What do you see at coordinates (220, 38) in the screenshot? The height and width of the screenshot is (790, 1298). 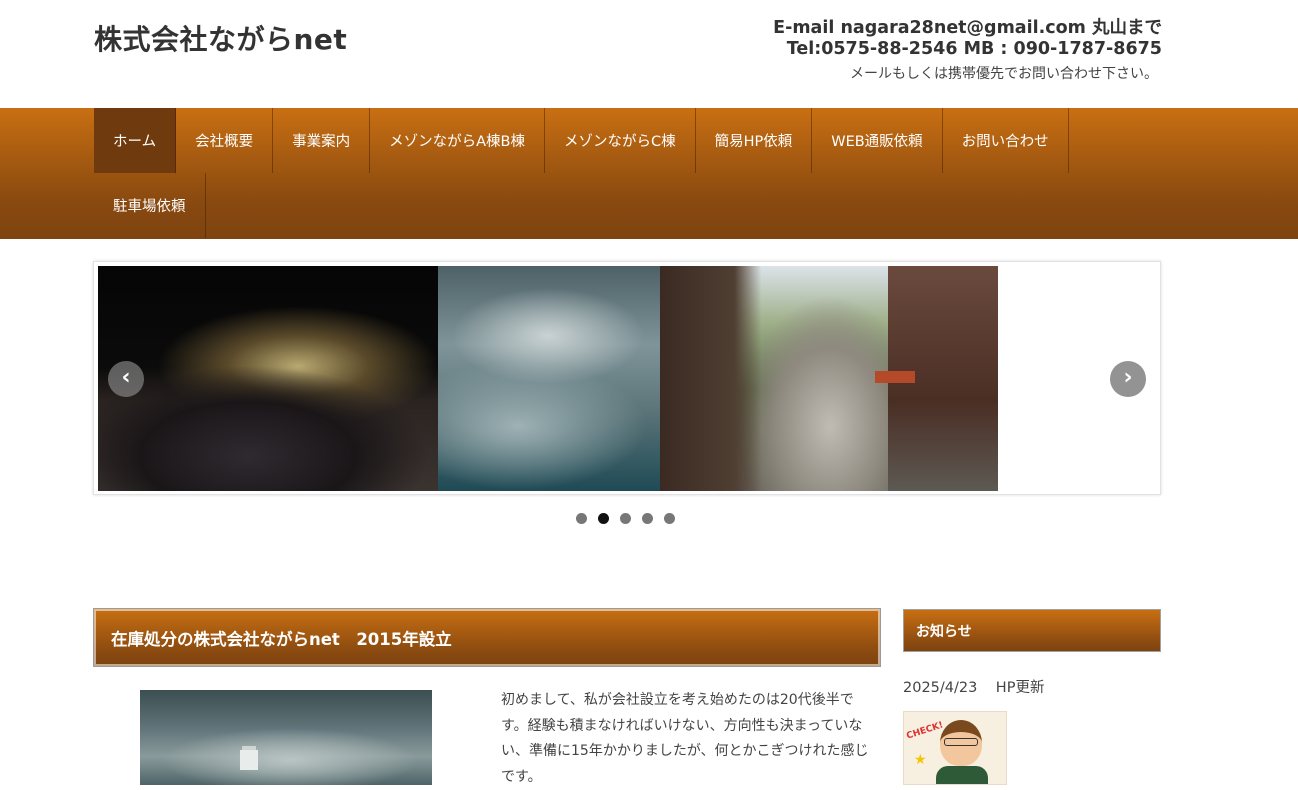 I see `site-title: 株式会社ながらnet` at bounding box center [220, 38].